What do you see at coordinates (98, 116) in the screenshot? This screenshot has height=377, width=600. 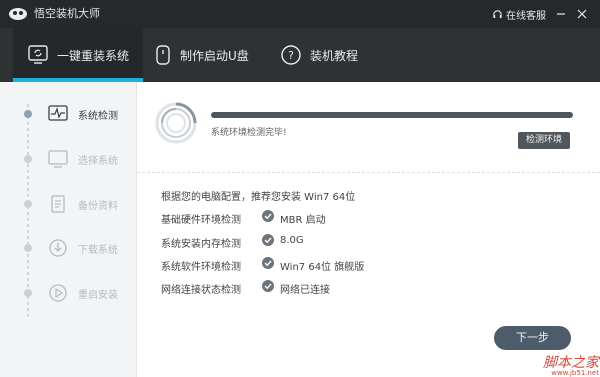 I see `step-label: 系统检测` at bounding box center [98, 116].